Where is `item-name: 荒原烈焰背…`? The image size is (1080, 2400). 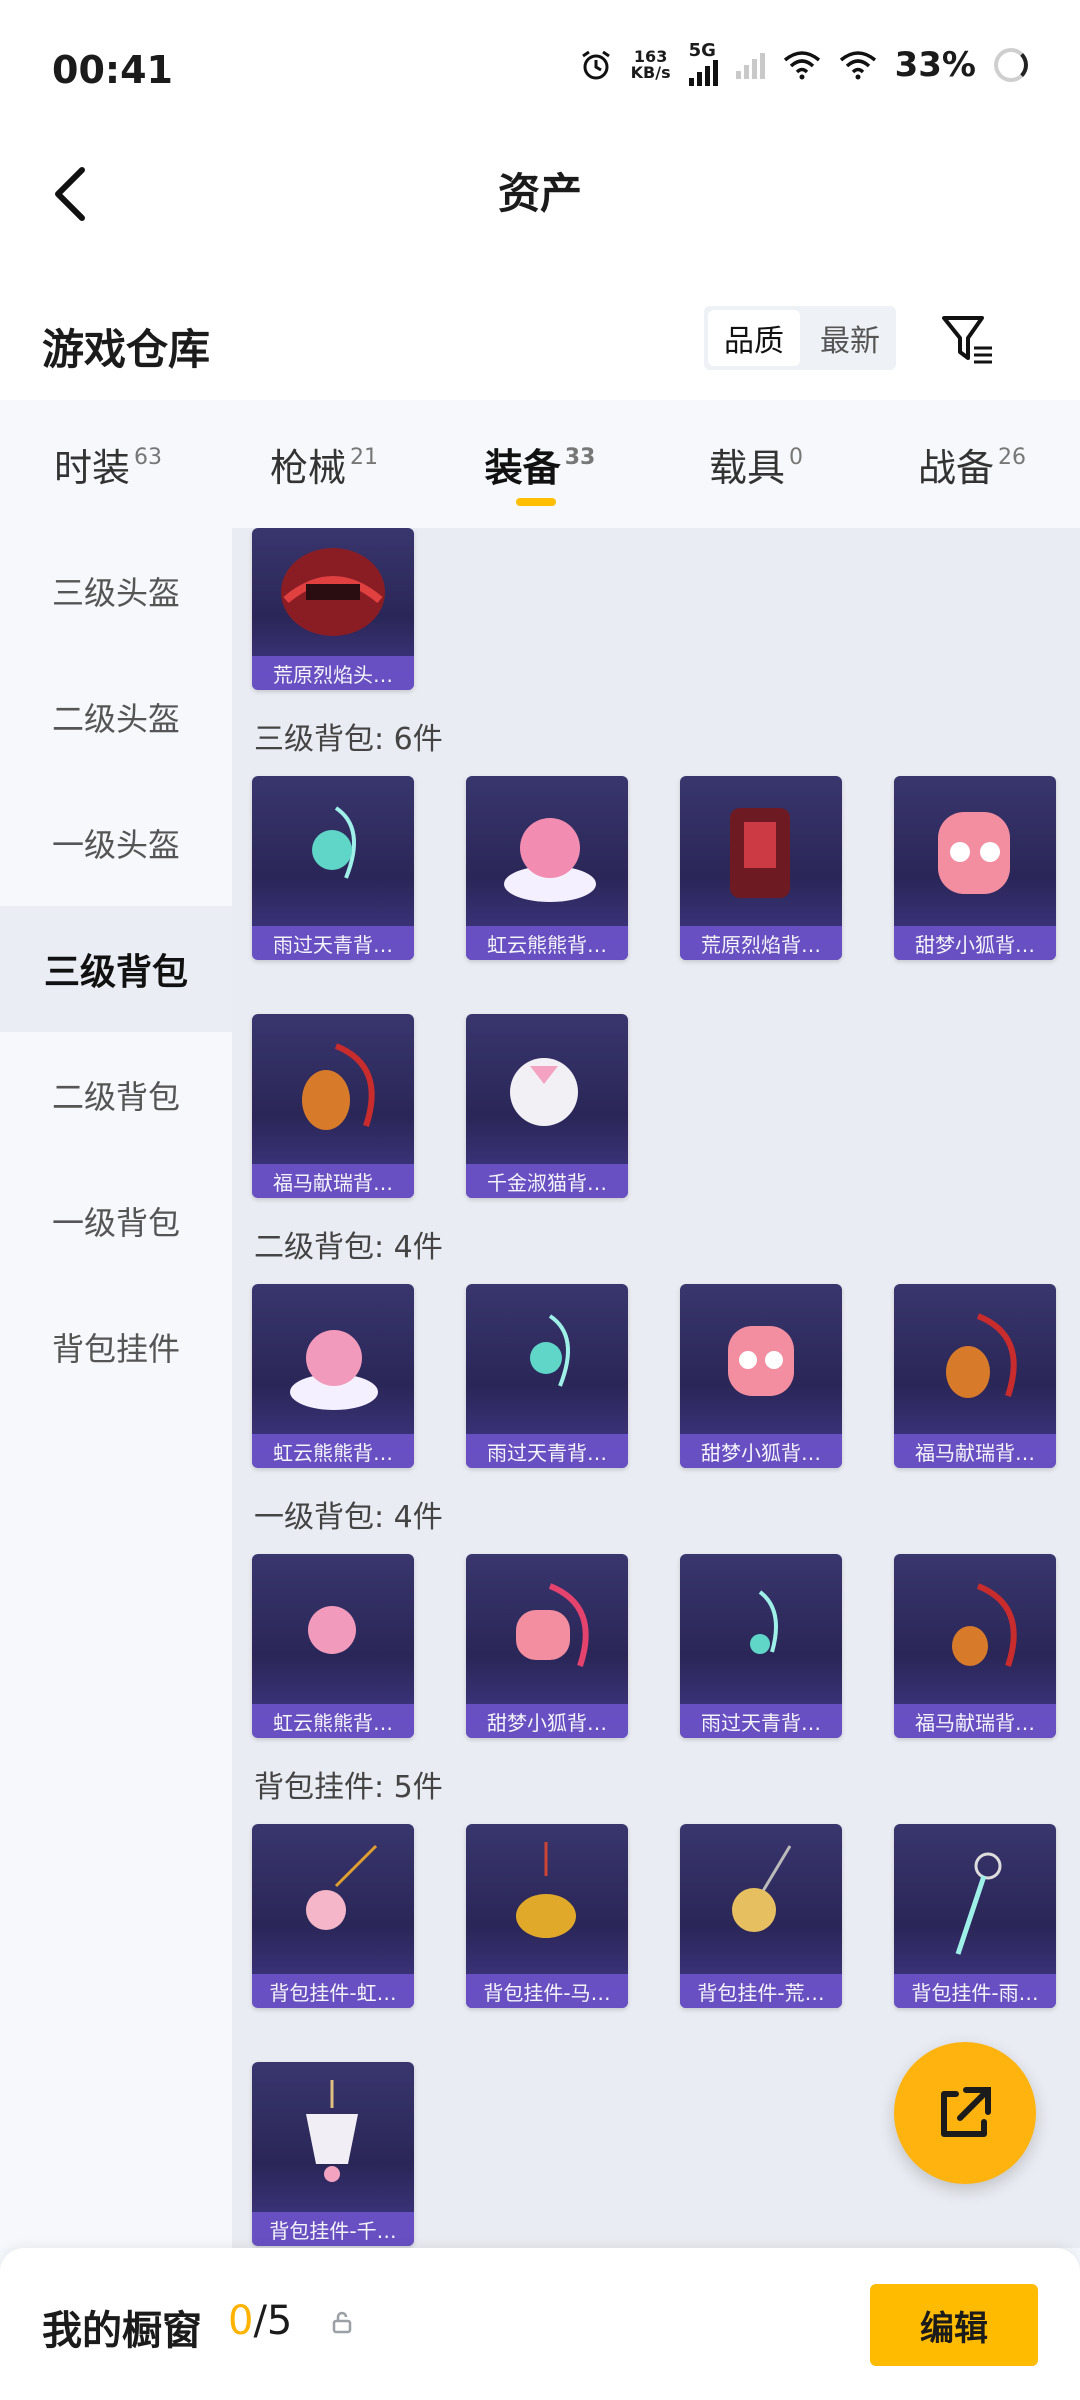
item-name: 荒原烈焰背… is located at coordinates (761, 943).